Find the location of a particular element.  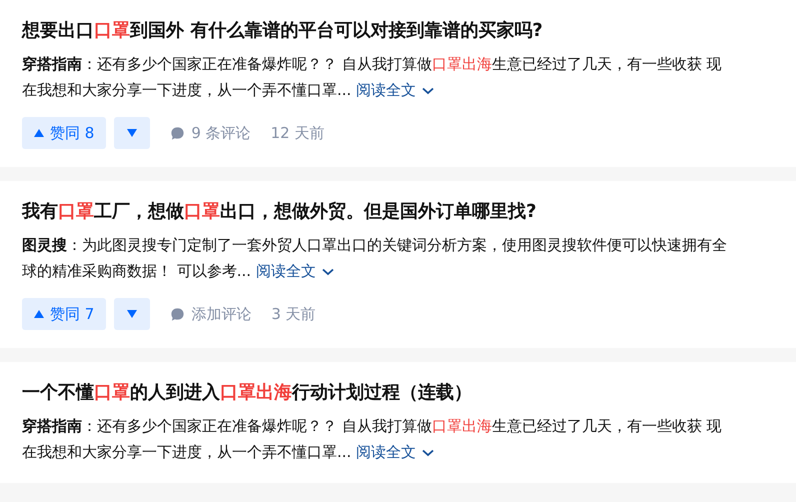

answer-excerpt: 图灵搜：为此图灵搜专门定制了一套外贸人口罩出口的关键词分析方案，使用图灵搜软件便可以快速拥有全球的精准采购商数据！ 可以参考... 阅读全文 is located at coordinates (375, 258).